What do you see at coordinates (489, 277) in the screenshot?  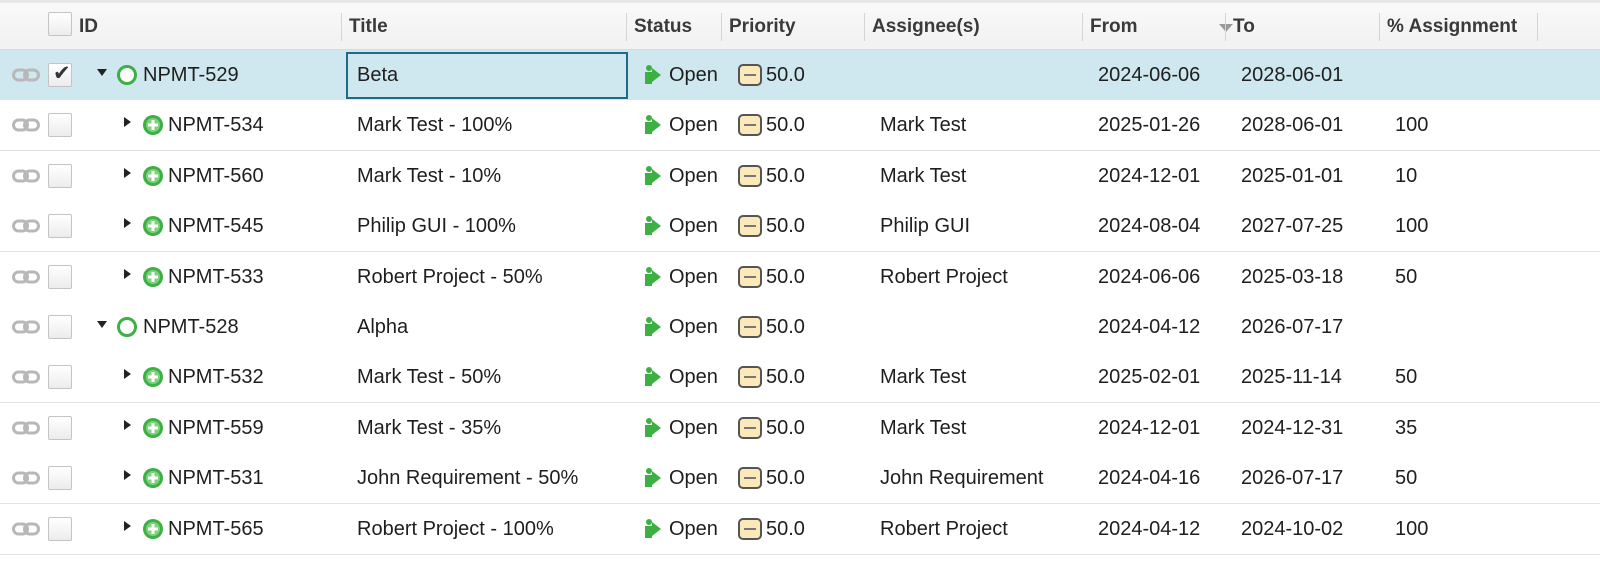 I see `item-title: Robert Project - 50%` at bounding box center [489, 277].